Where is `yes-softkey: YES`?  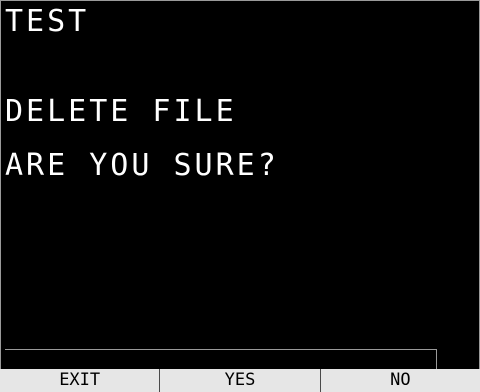 yes-softkey: YES is located at coordinates (240, 380).